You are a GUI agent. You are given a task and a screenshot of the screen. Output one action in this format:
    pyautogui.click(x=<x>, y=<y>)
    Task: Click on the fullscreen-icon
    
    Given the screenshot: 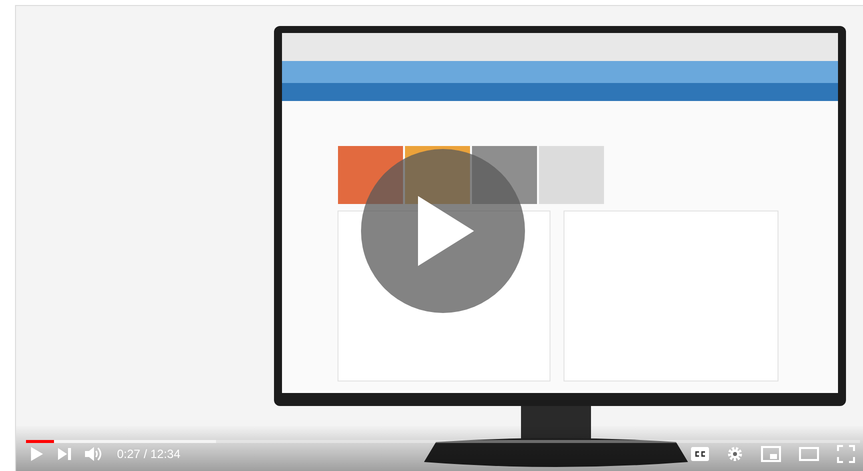 What is the action you would take?
    pyautogui.click(x=846, y=454)
    